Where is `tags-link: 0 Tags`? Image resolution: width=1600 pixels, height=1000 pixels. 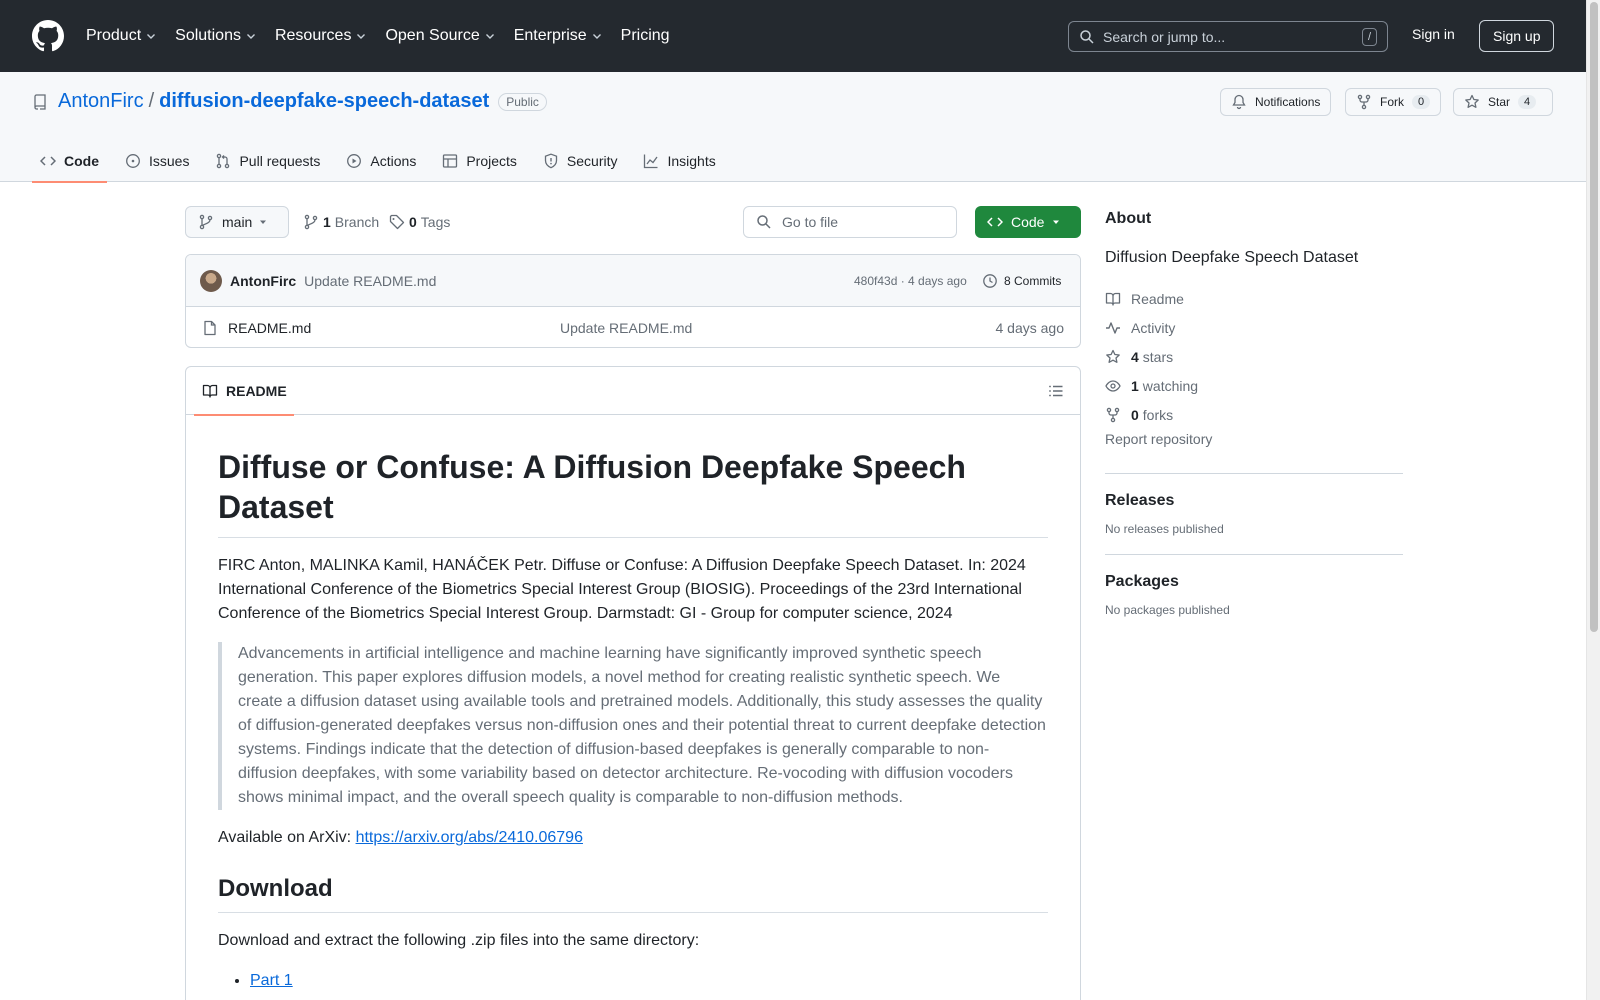 tags-link: 0 Tags is located at coordinates (419, 222).